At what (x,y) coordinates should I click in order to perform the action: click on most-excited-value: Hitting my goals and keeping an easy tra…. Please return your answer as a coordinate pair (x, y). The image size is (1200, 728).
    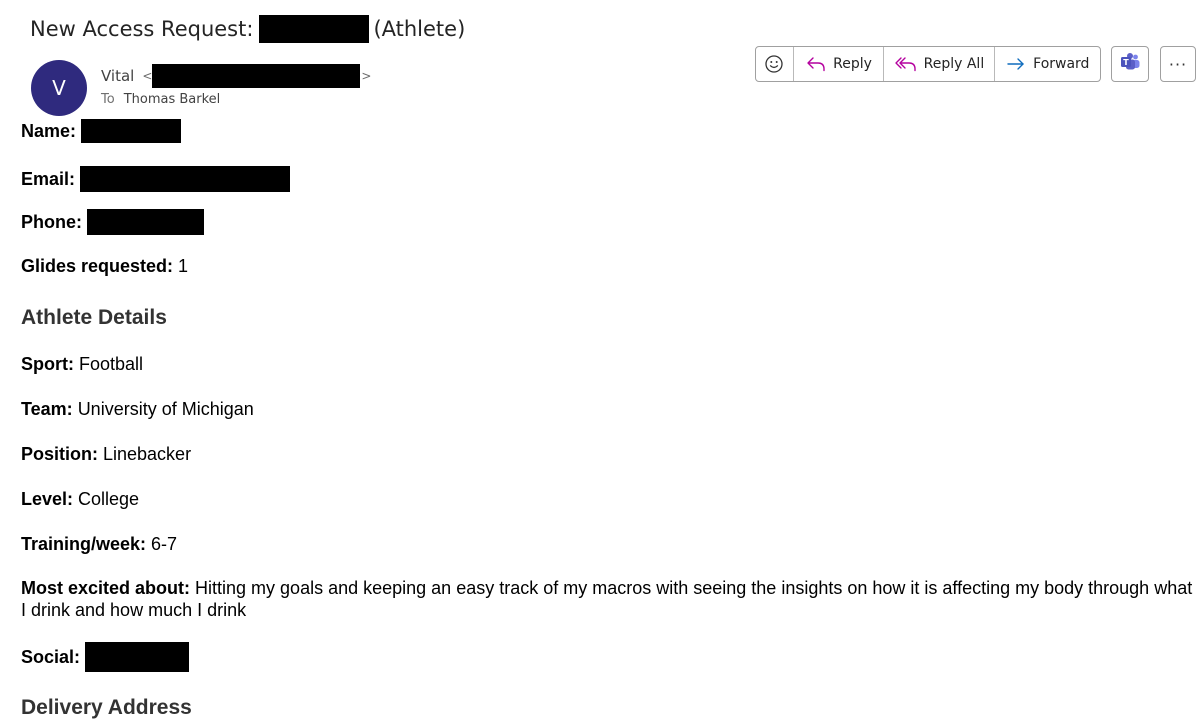
    Looking at the image, I should click on (607, 599).